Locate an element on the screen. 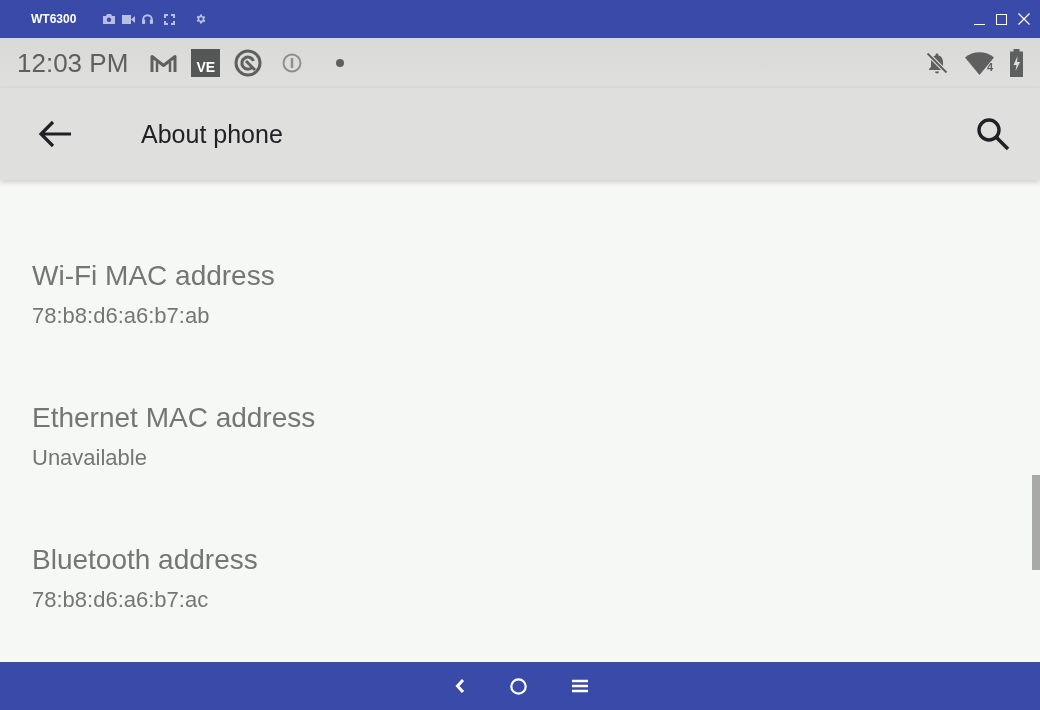 The width and height of the screenshot is (1040, 710). settings-icon is located at coordinates (201, 19).